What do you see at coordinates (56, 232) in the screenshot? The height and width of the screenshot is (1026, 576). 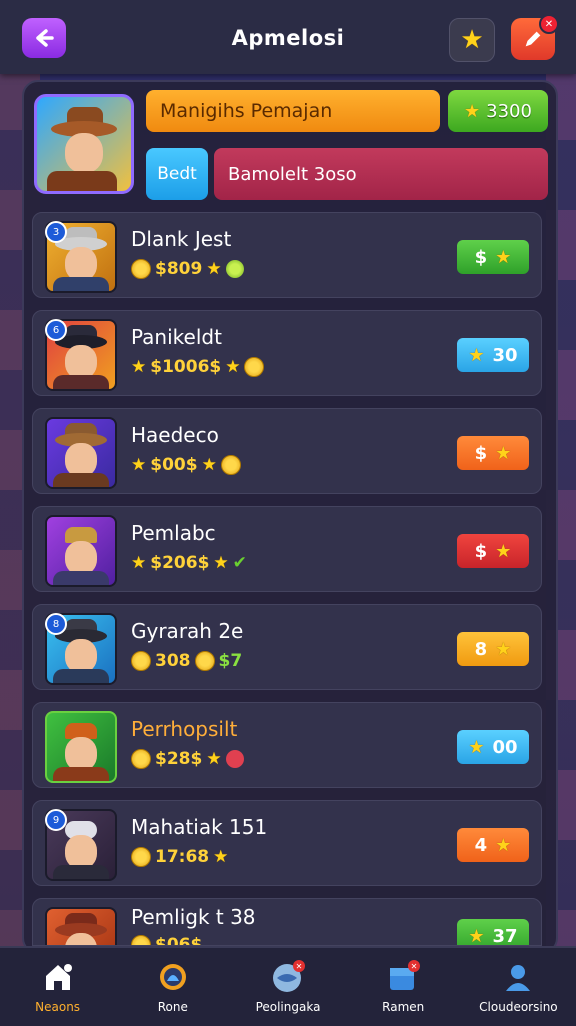 I see `rank-badge-icon: 3` at bounding box center [56, 232].